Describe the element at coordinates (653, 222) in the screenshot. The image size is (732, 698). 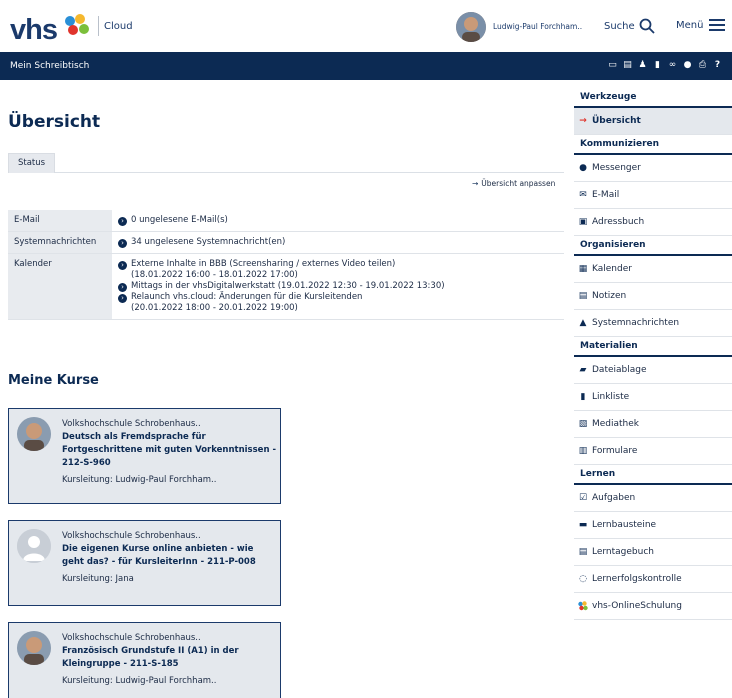
I see `sidebar-item-addressbook: ▣ Adressbuch` at that location.